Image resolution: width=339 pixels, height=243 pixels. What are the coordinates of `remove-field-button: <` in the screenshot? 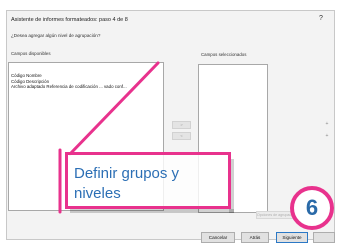 It's located at (181, 136).